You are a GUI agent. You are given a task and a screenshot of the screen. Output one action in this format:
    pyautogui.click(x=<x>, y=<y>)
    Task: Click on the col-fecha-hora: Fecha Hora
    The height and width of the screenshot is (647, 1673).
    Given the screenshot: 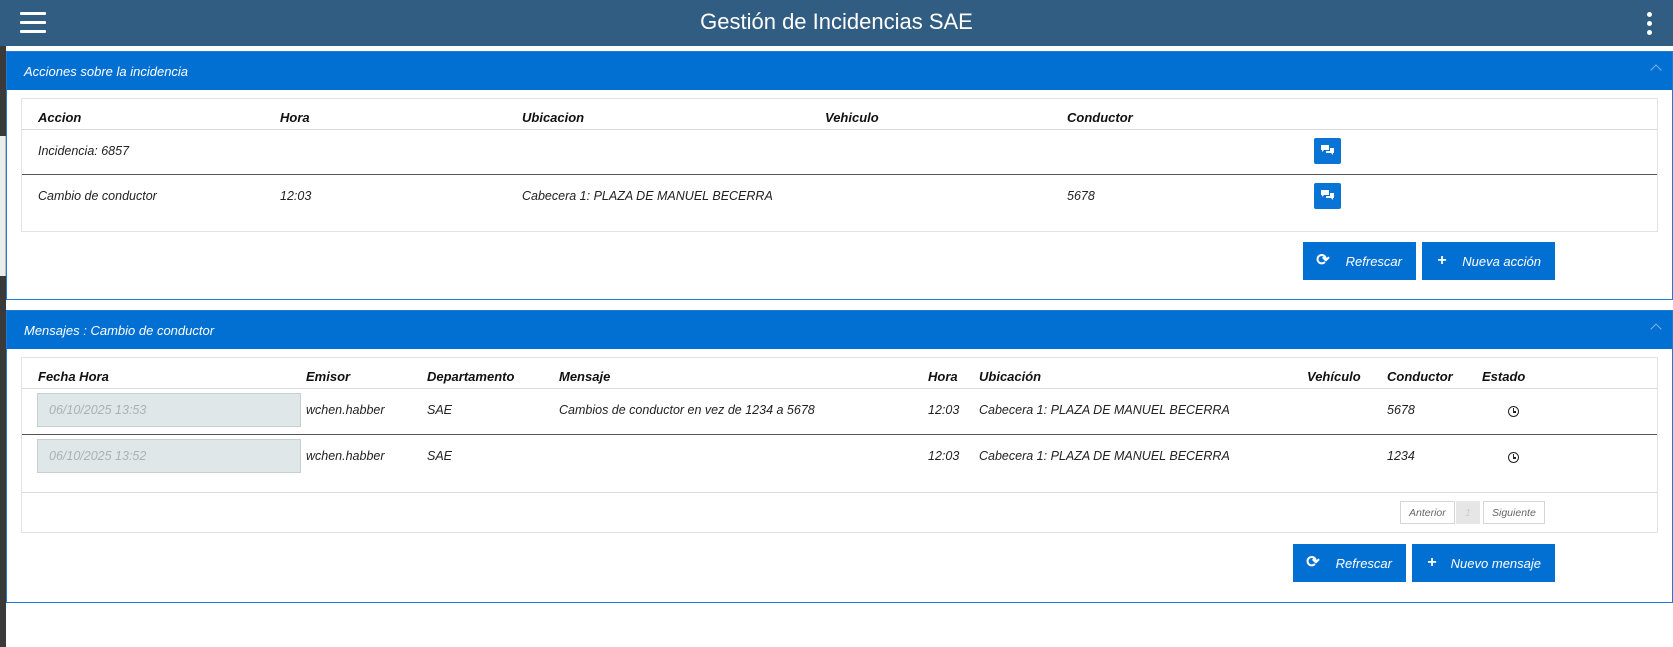 What is the action you would take?
    pyautogui.click(x=73, y=376)
    